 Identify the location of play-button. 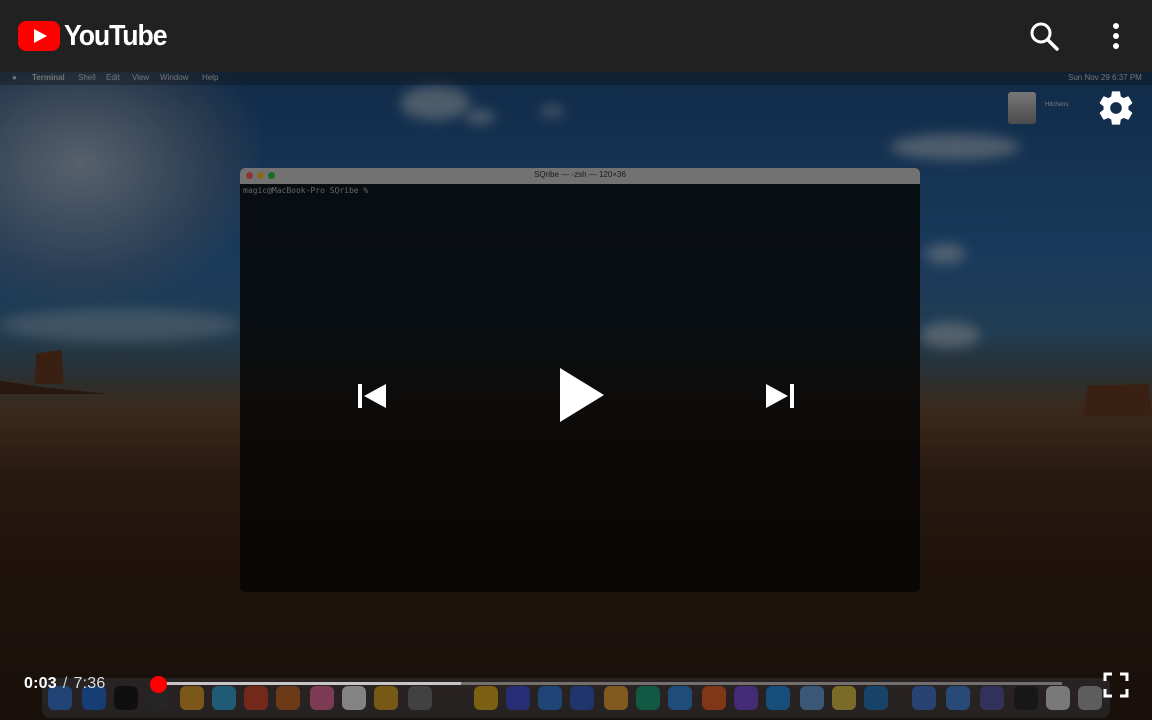
(580, 395).